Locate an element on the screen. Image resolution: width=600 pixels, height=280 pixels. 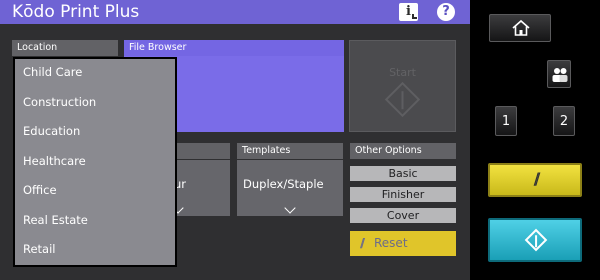
key-1-label: 1 is located at coordinates (506, 121).